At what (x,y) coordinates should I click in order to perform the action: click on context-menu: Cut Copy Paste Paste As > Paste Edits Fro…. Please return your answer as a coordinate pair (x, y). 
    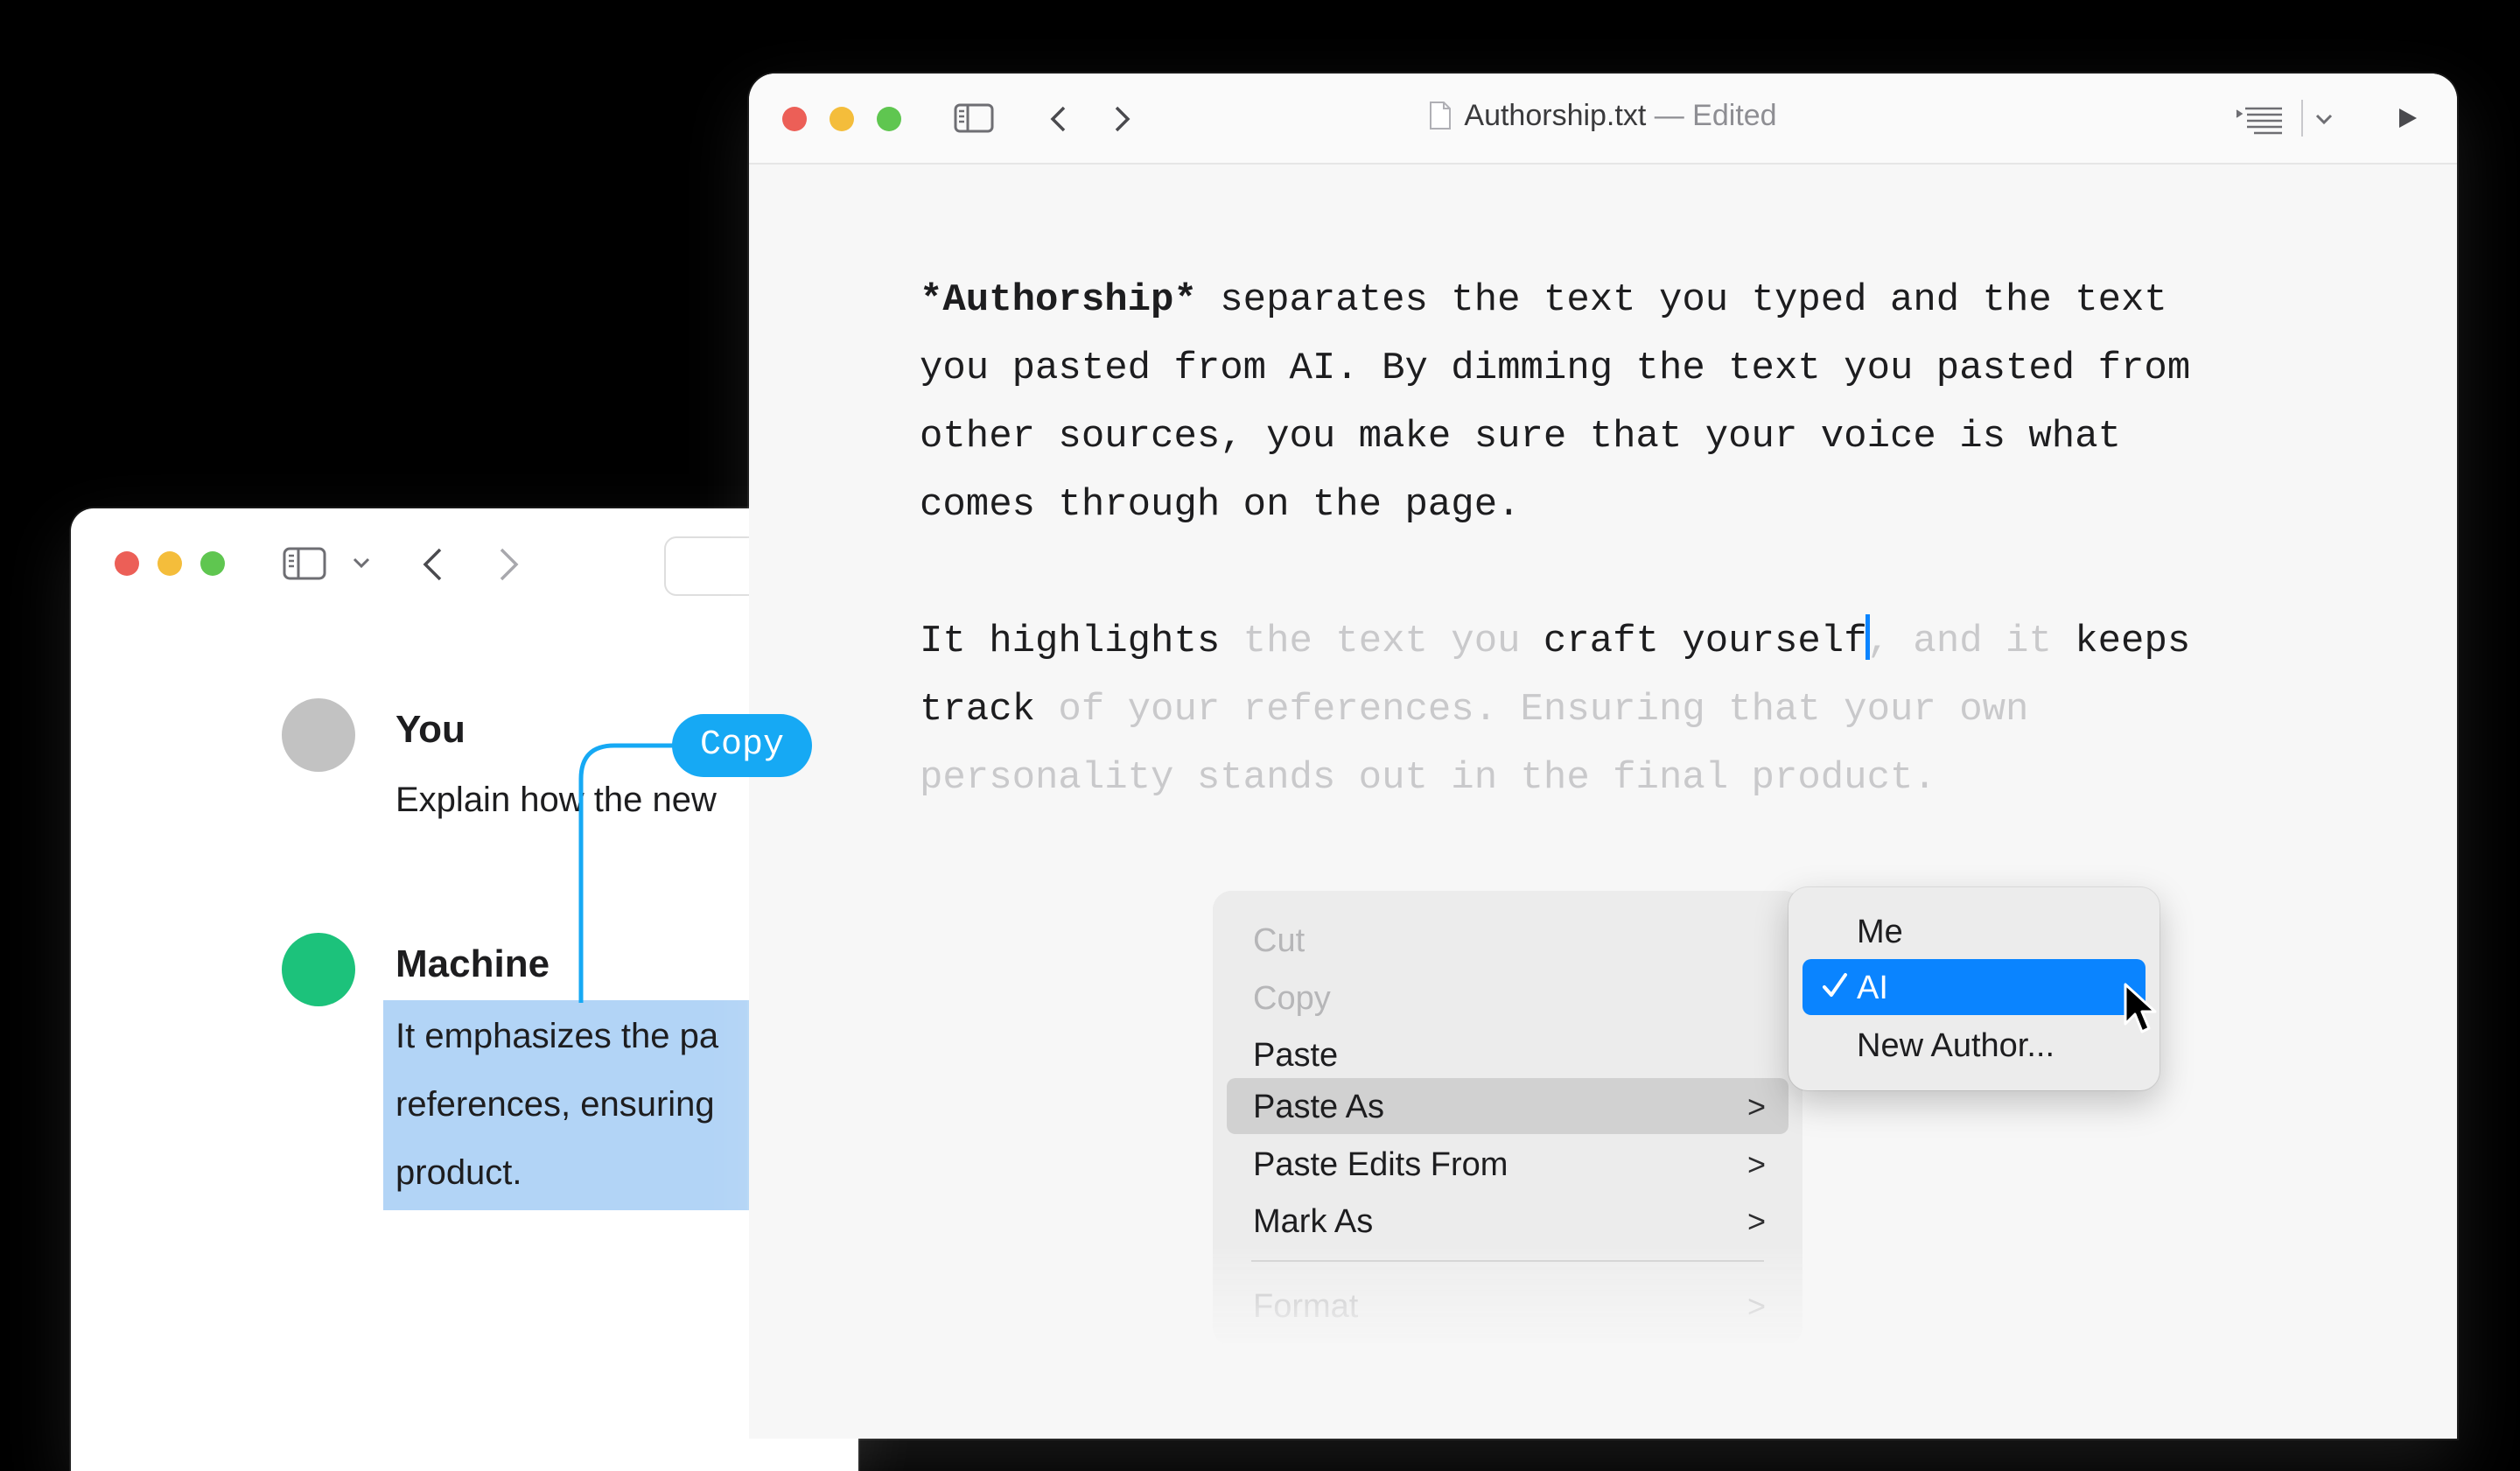
    Looking at the image, I should click on (1507, 1118).